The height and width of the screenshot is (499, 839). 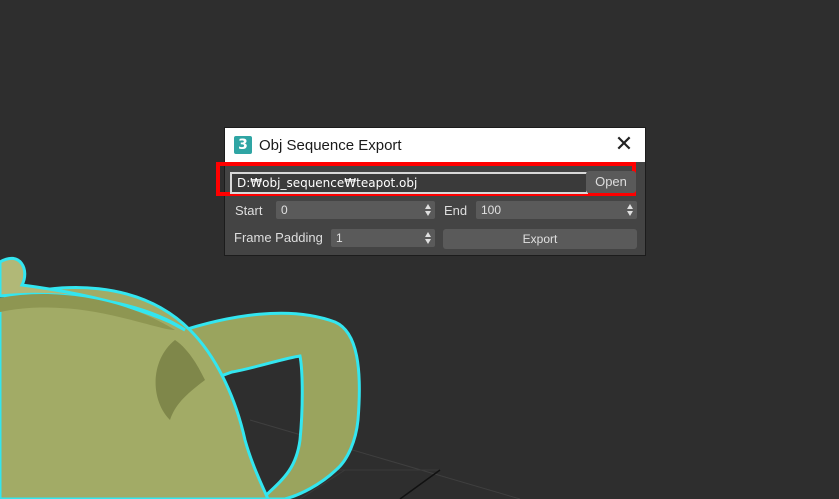 What do you see at coordinates (330, 145) in the screenshot?
I see `dialog-title: Obj Sequence Export` at bounding box center [330, 145].